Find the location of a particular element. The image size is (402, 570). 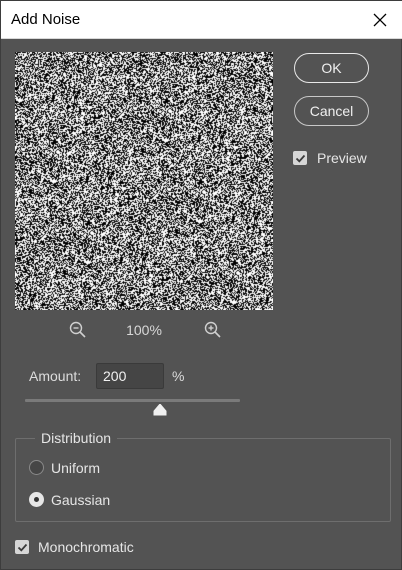

amount-label: Amount: is located at coordinates (55, 376).